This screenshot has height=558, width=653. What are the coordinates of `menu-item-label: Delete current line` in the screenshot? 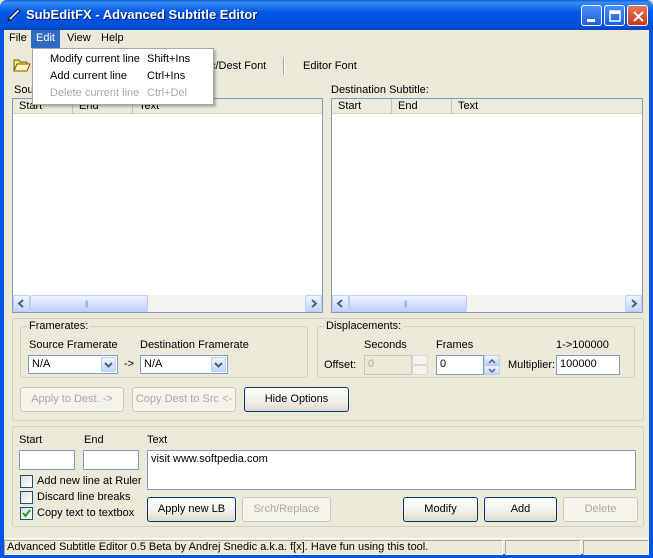 It's located at (95, 93).